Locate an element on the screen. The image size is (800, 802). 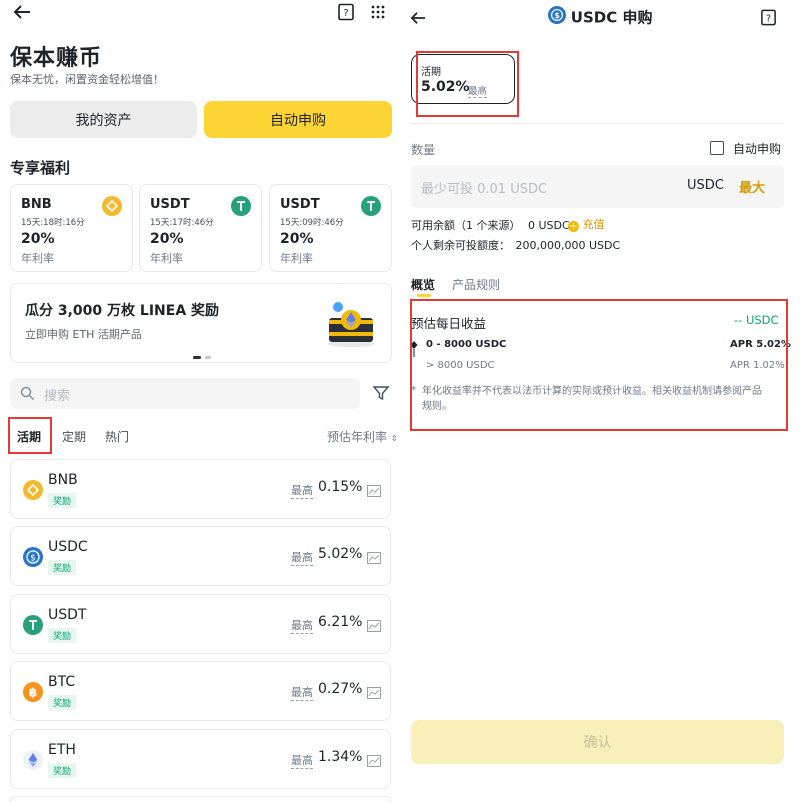
highlight-box-apr is located at coordinates (467, 84).